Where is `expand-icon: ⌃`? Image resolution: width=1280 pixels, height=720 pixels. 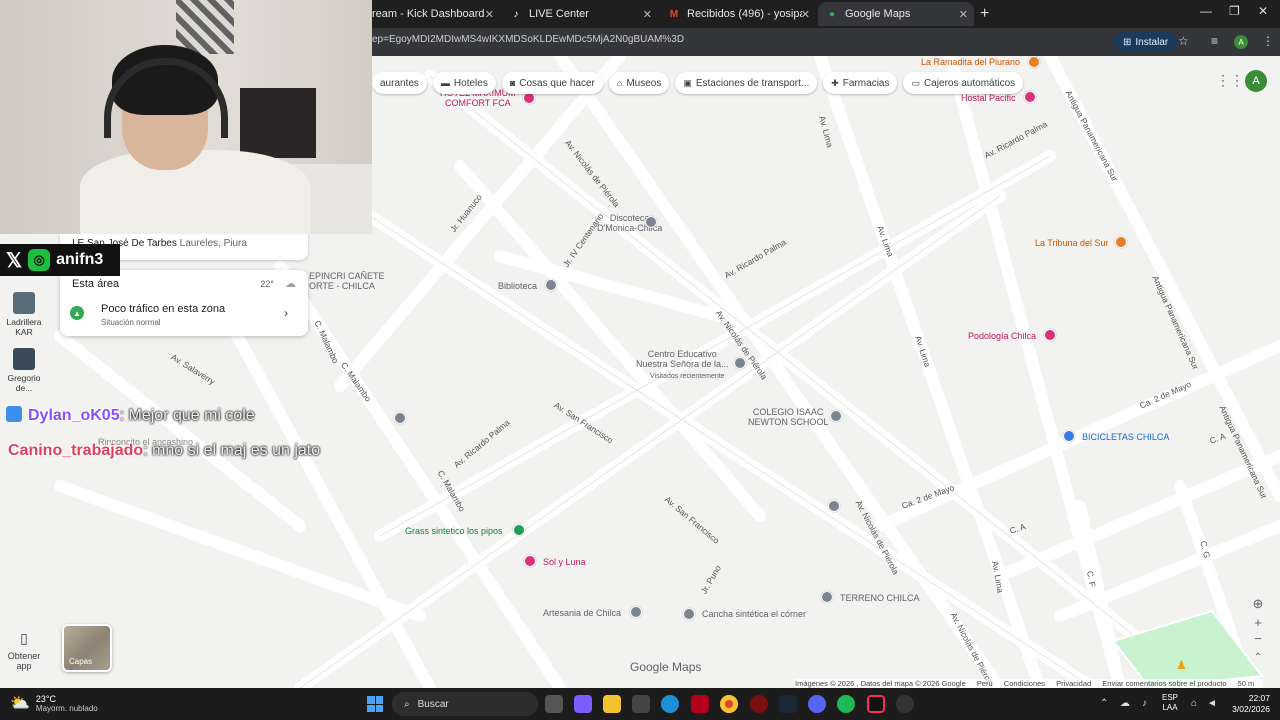
expand-icon: ⌃ is located at coordinates (1258, 657).